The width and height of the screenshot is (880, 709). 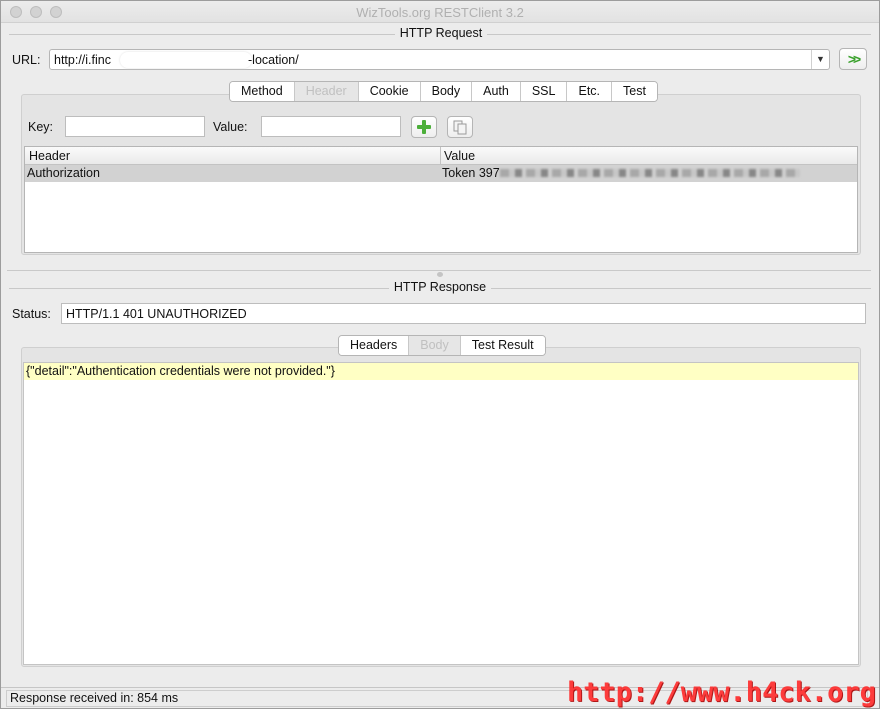 I want to click on value-redaction, so click(x=650, y=173).